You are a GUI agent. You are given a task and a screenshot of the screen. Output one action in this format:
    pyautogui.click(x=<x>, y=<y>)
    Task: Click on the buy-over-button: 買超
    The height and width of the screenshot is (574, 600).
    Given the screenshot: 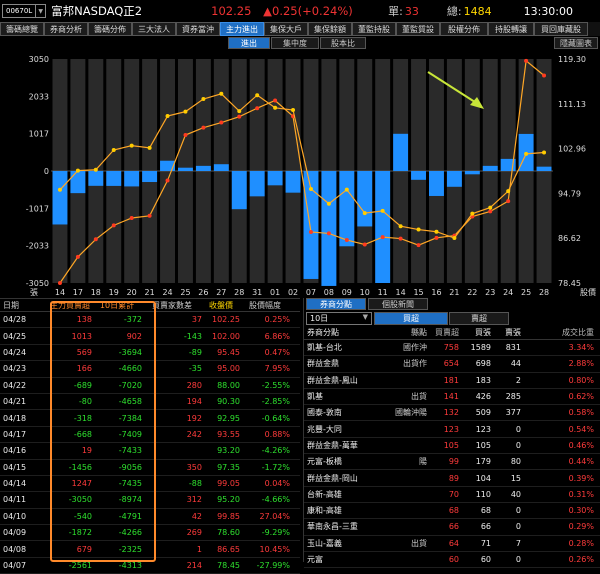 What is the action you would take?
    pyautogui.click(x=411, y=318)
    